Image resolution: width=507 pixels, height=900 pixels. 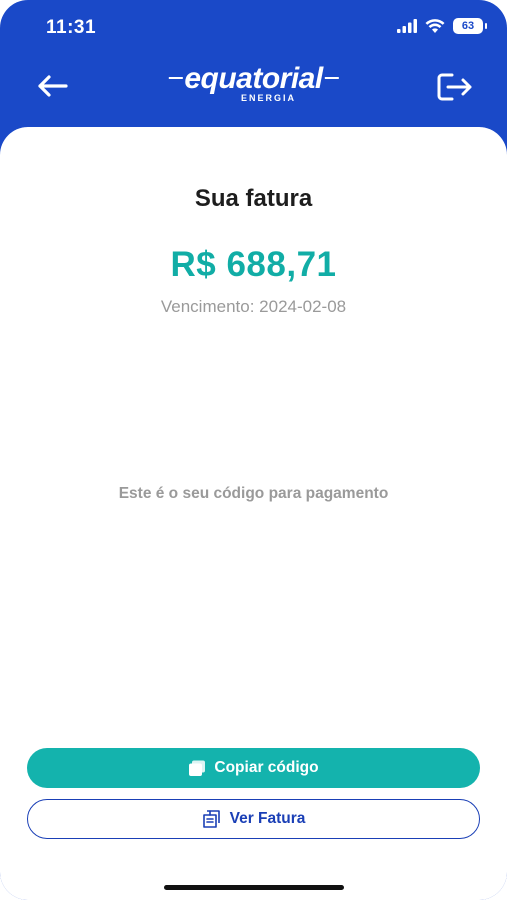 I want to click on page-title: Sua fatura, so click(x=253, y=198).